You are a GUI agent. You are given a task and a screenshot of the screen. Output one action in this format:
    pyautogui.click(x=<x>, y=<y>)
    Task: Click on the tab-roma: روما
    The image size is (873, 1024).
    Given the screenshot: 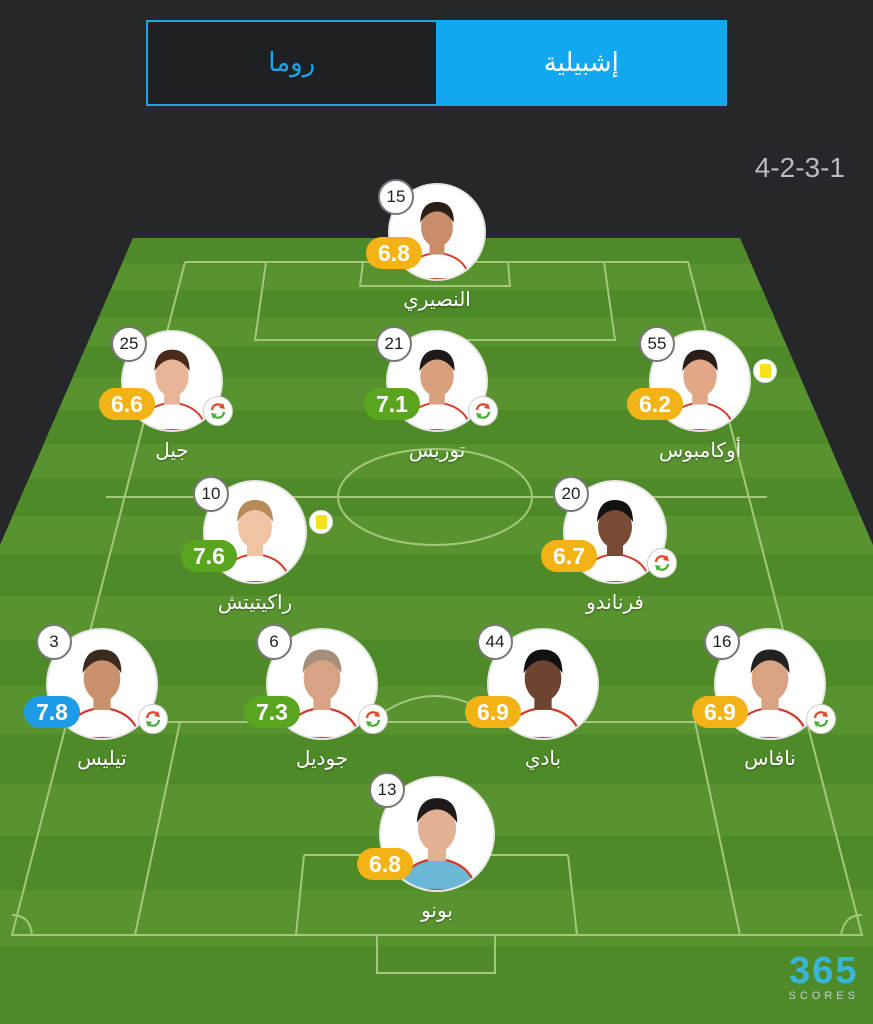 What is the action you would take?
    pyautogui.click(x=291, y=63)
    